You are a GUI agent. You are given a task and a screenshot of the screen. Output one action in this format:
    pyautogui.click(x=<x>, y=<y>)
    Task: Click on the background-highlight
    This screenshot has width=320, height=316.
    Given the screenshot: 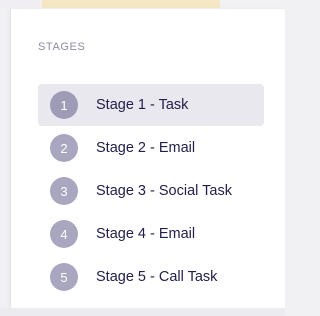 What is the action you would take?
    pyautogui.click(x=131, y=4)
    